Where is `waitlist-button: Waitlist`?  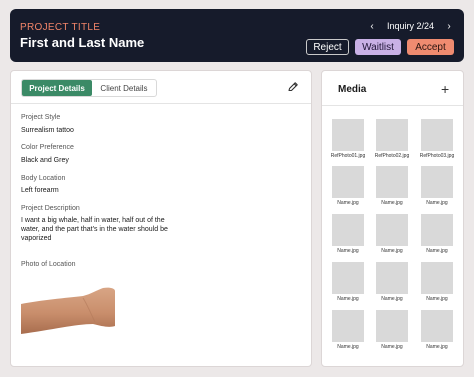
waitlist-button: Waitlist is located at coordinates (378, 47).